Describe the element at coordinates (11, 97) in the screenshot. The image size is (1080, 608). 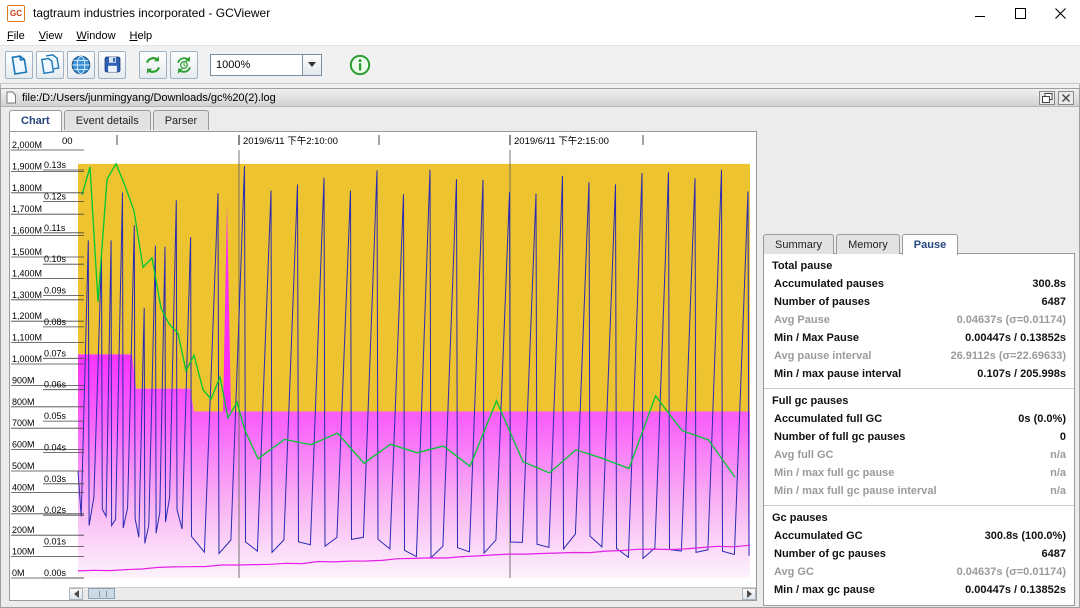
I see `document-icon` at that location.